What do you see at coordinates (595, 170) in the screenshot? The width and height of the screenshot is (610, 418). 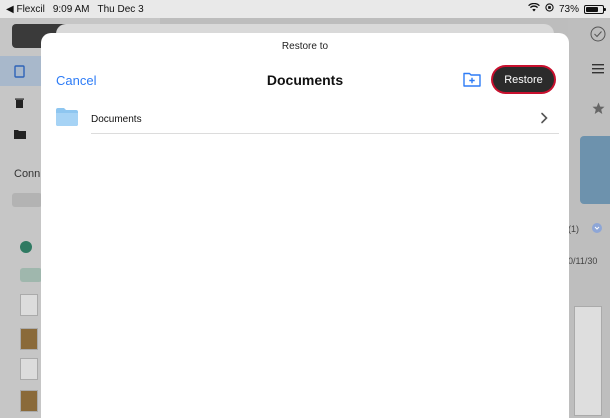 I see `background-folder-preview` at bounding box center [595, 170].